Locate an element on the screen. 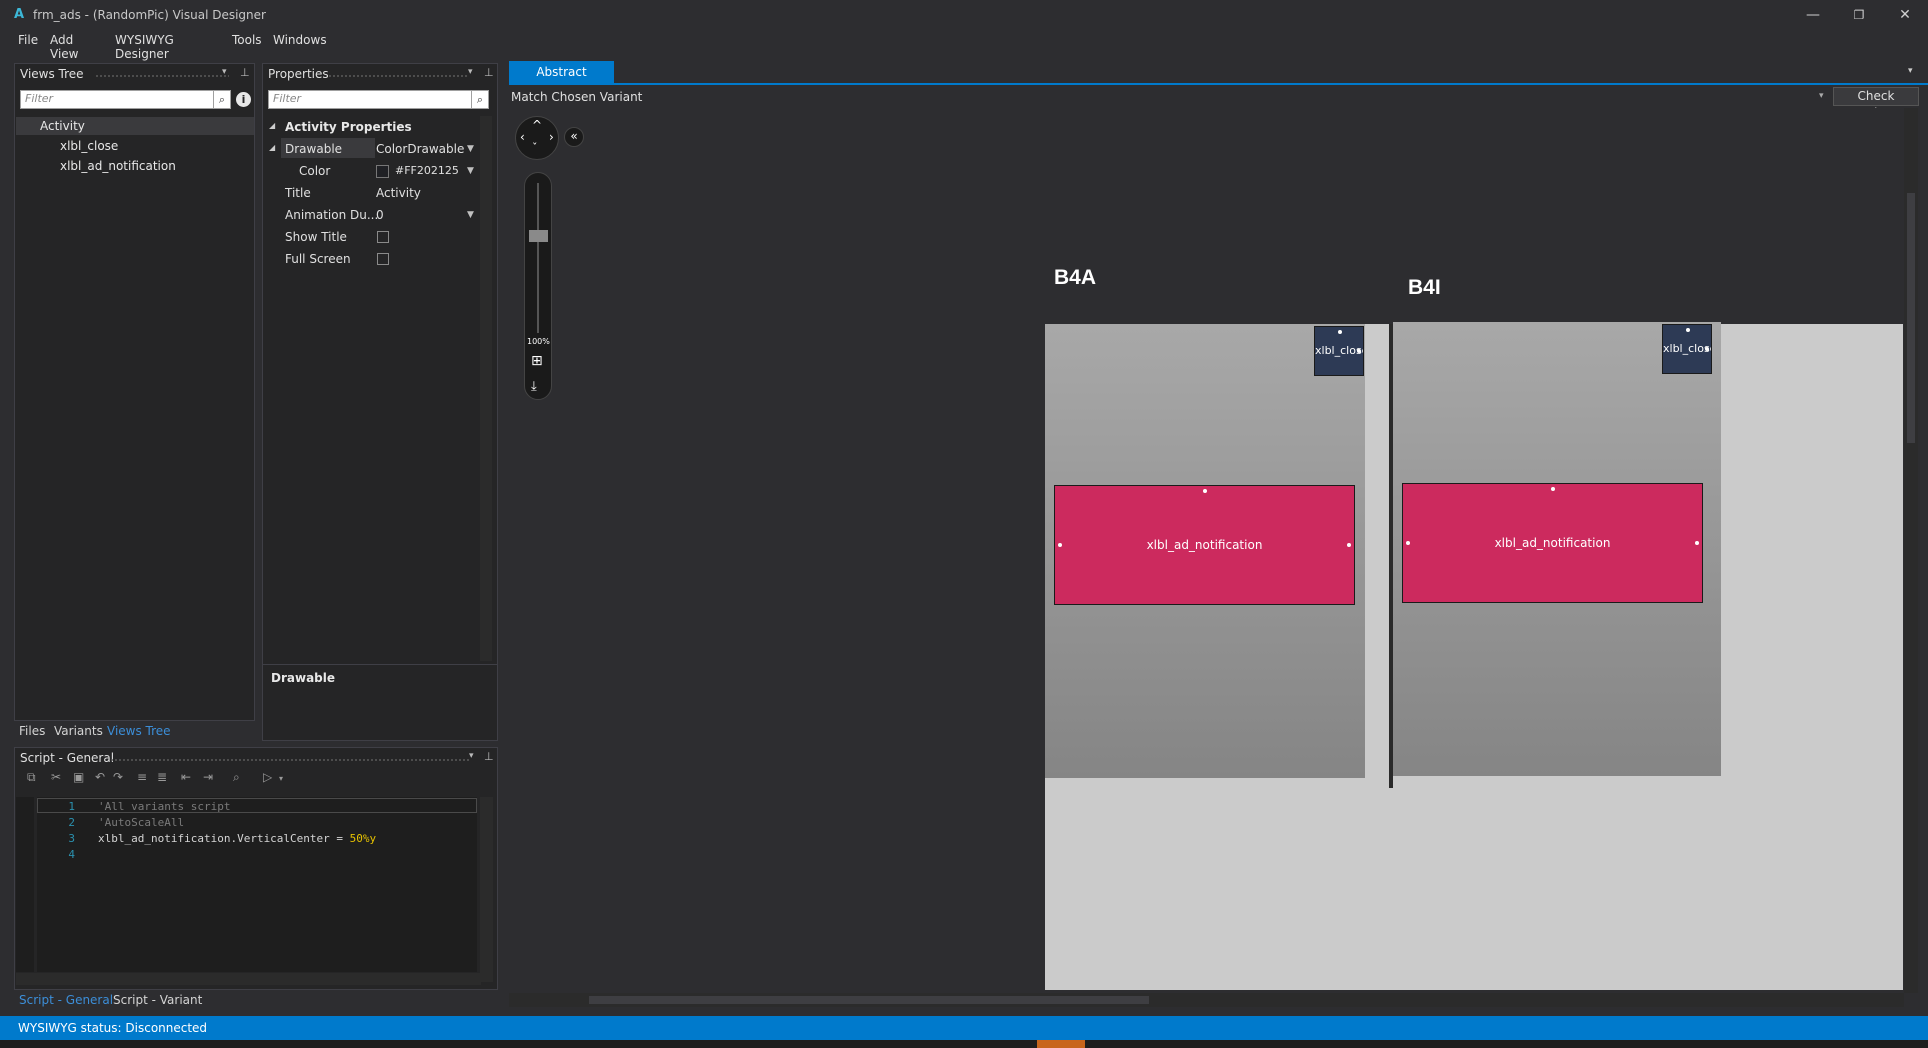 Image resolution: width=1928 pixels, height=1048 pixels. views-tree-title: Views Tree is located at coordinates (52, 74).